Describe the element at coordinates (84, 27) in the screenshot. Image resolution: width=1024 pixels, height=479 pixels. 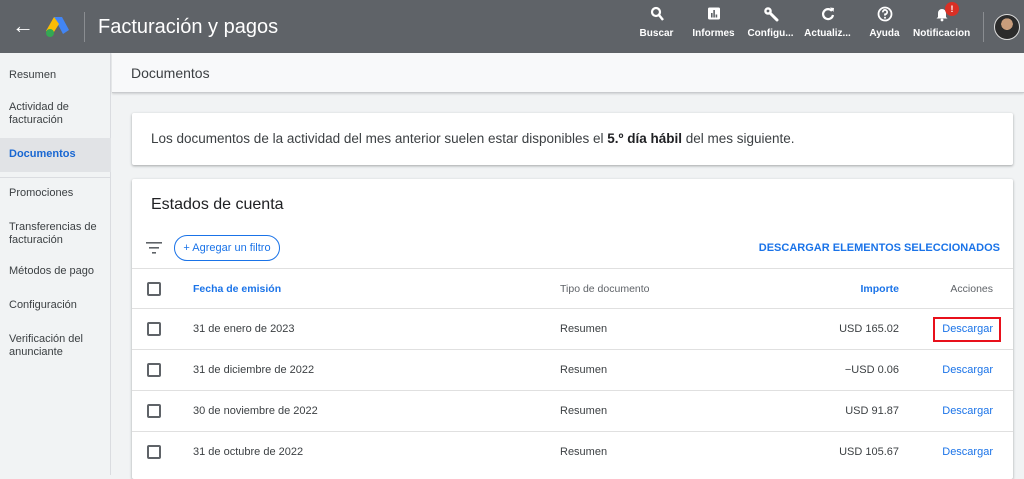
I see `header-divider` at that location.